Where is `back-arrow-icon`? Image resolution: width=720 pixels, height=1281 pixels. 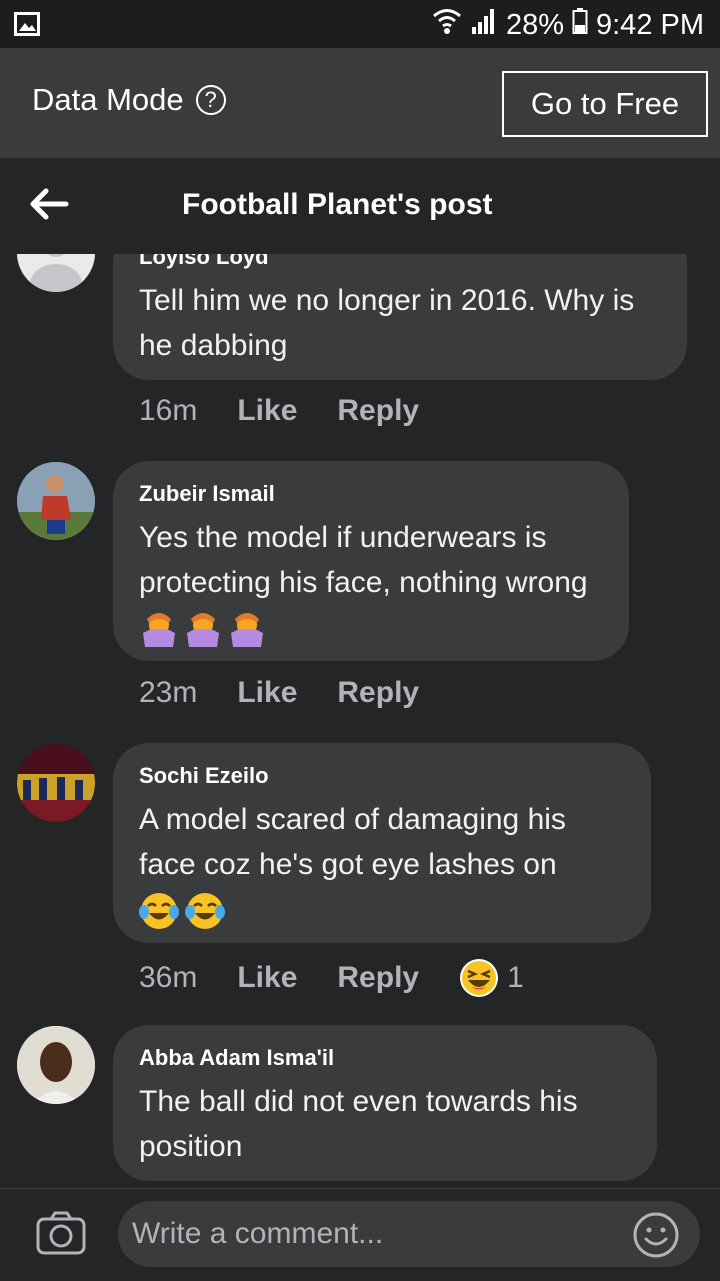
back-arrow-icon is located at coordinates (48, 204).